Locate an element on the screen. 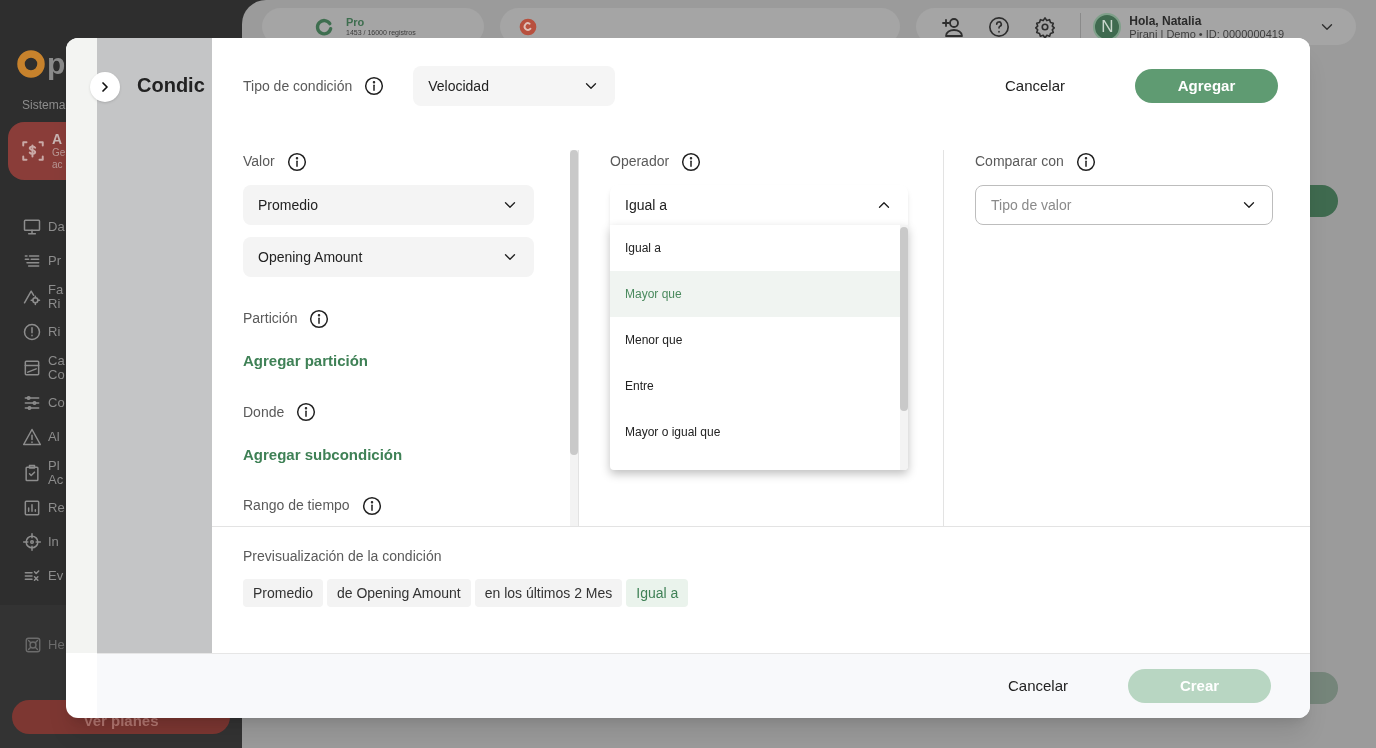 The width and height of the screenshot is (1376, 748). logo-text: p is located at coordinates (56, 64).